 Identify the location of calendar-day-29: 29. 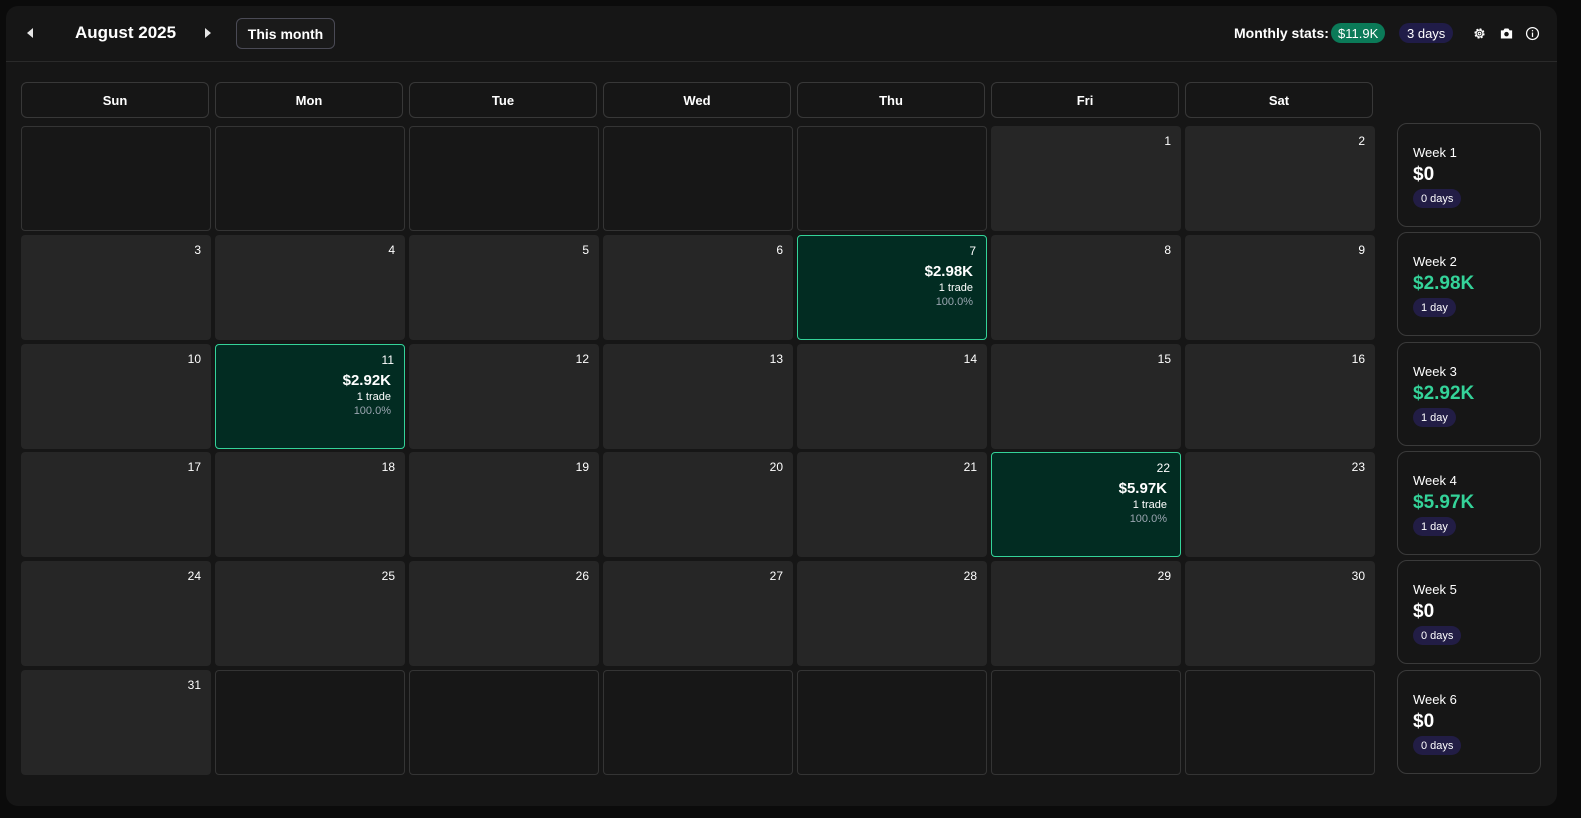
(1086, 613).